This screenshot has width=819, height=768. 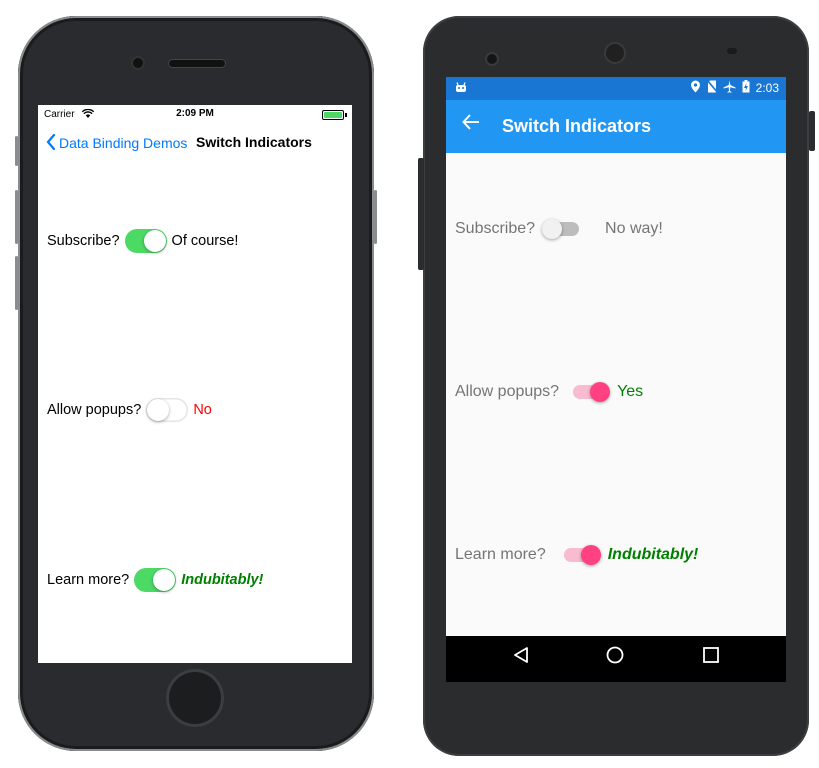 I want to click on no-sim-icon, so click(x=712, y=86).